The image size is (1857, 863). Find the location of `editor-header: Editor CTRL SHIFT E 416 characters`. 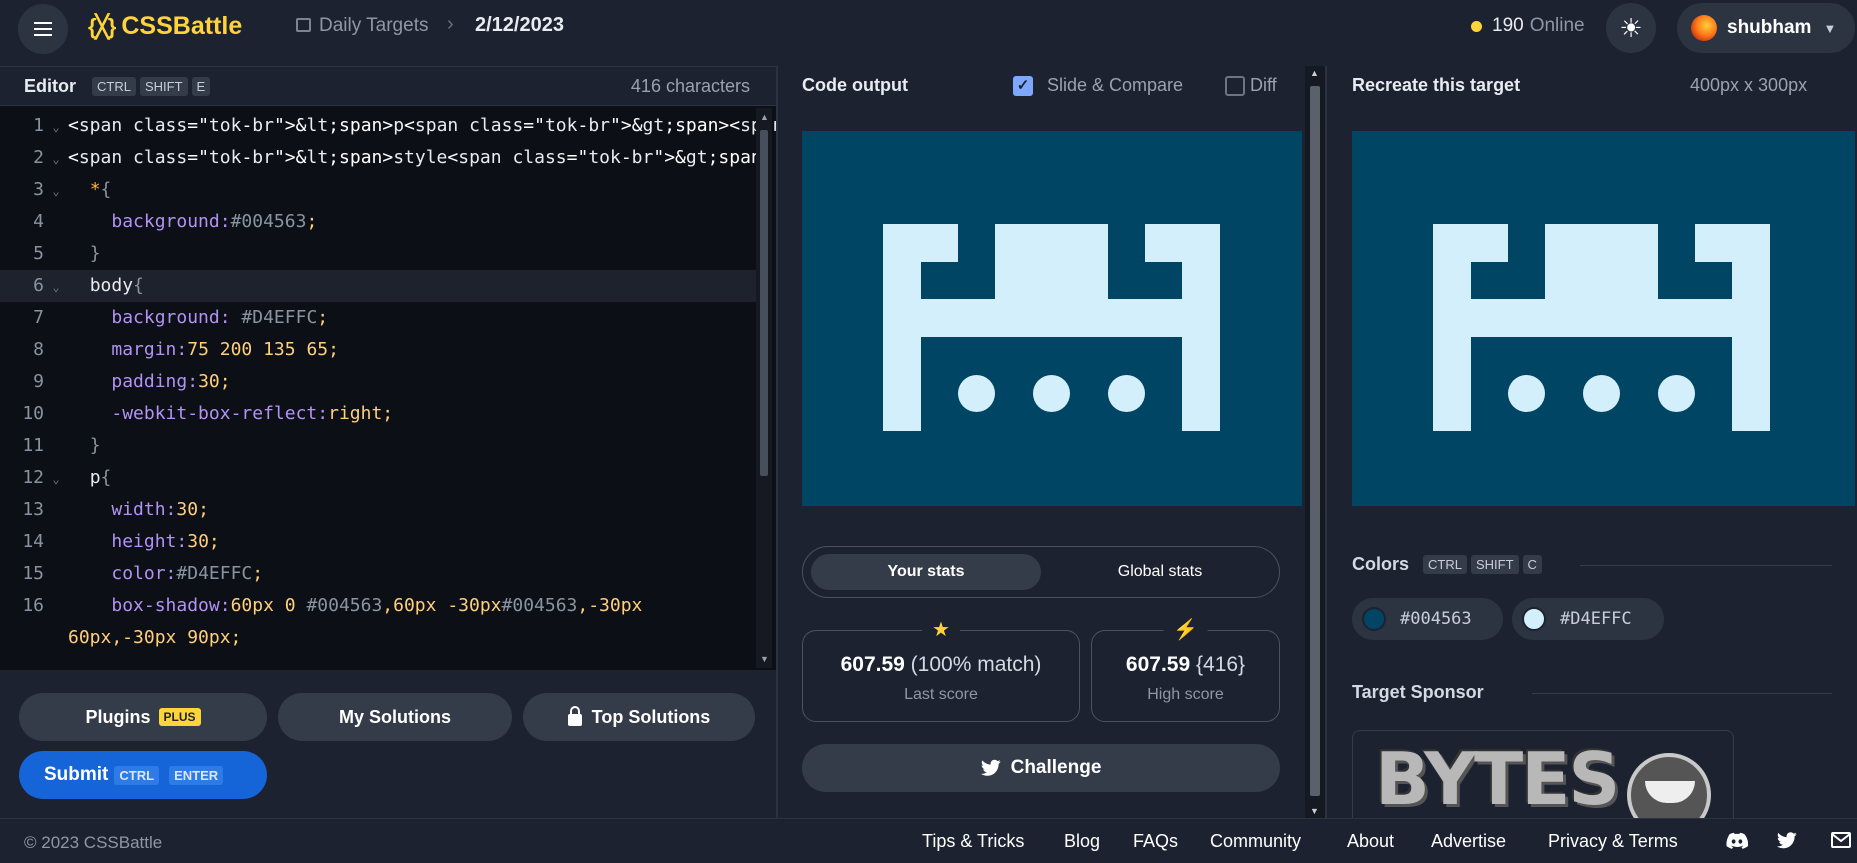

editor-header: Editor CTRL SHIFT E 416 characters is located at coordinates (388, 86).